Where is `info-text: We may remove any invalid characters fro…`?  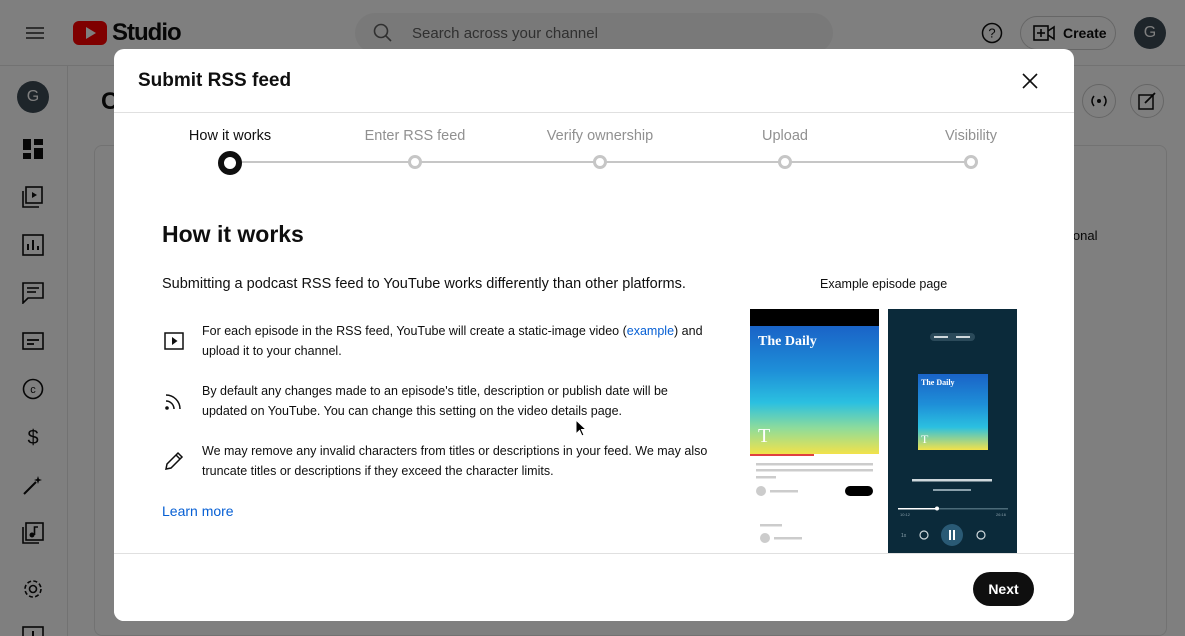
info-text: We may remove any invalid characters fro… is located at coordinates (455, 461).